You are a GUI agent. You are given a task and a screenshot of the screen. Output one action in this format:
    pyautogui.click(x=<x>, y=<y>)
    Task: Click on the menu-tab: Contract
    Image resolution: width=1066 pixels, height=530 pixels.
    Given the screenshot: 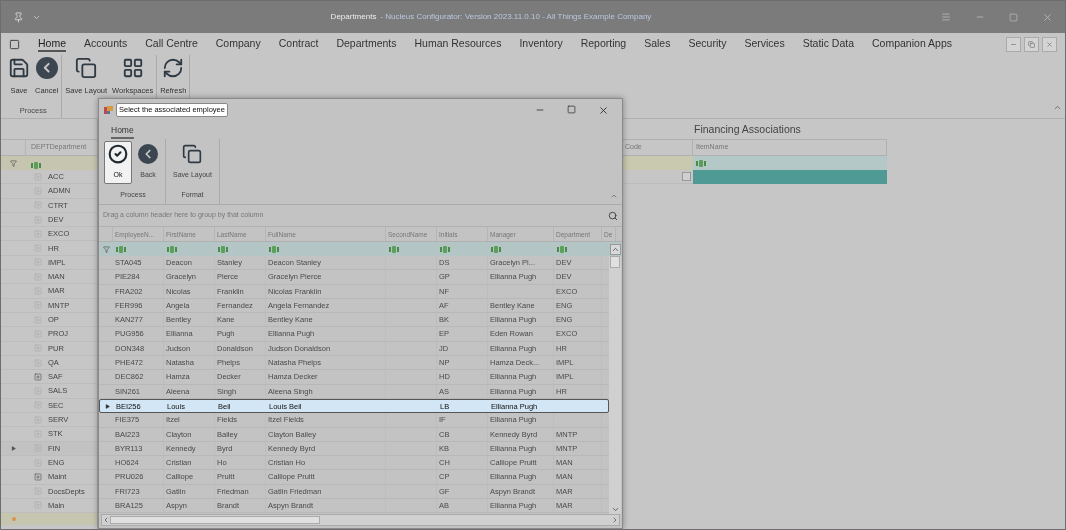 What is the action you would take?
    pyautogui.click(x=298, y=44)
    